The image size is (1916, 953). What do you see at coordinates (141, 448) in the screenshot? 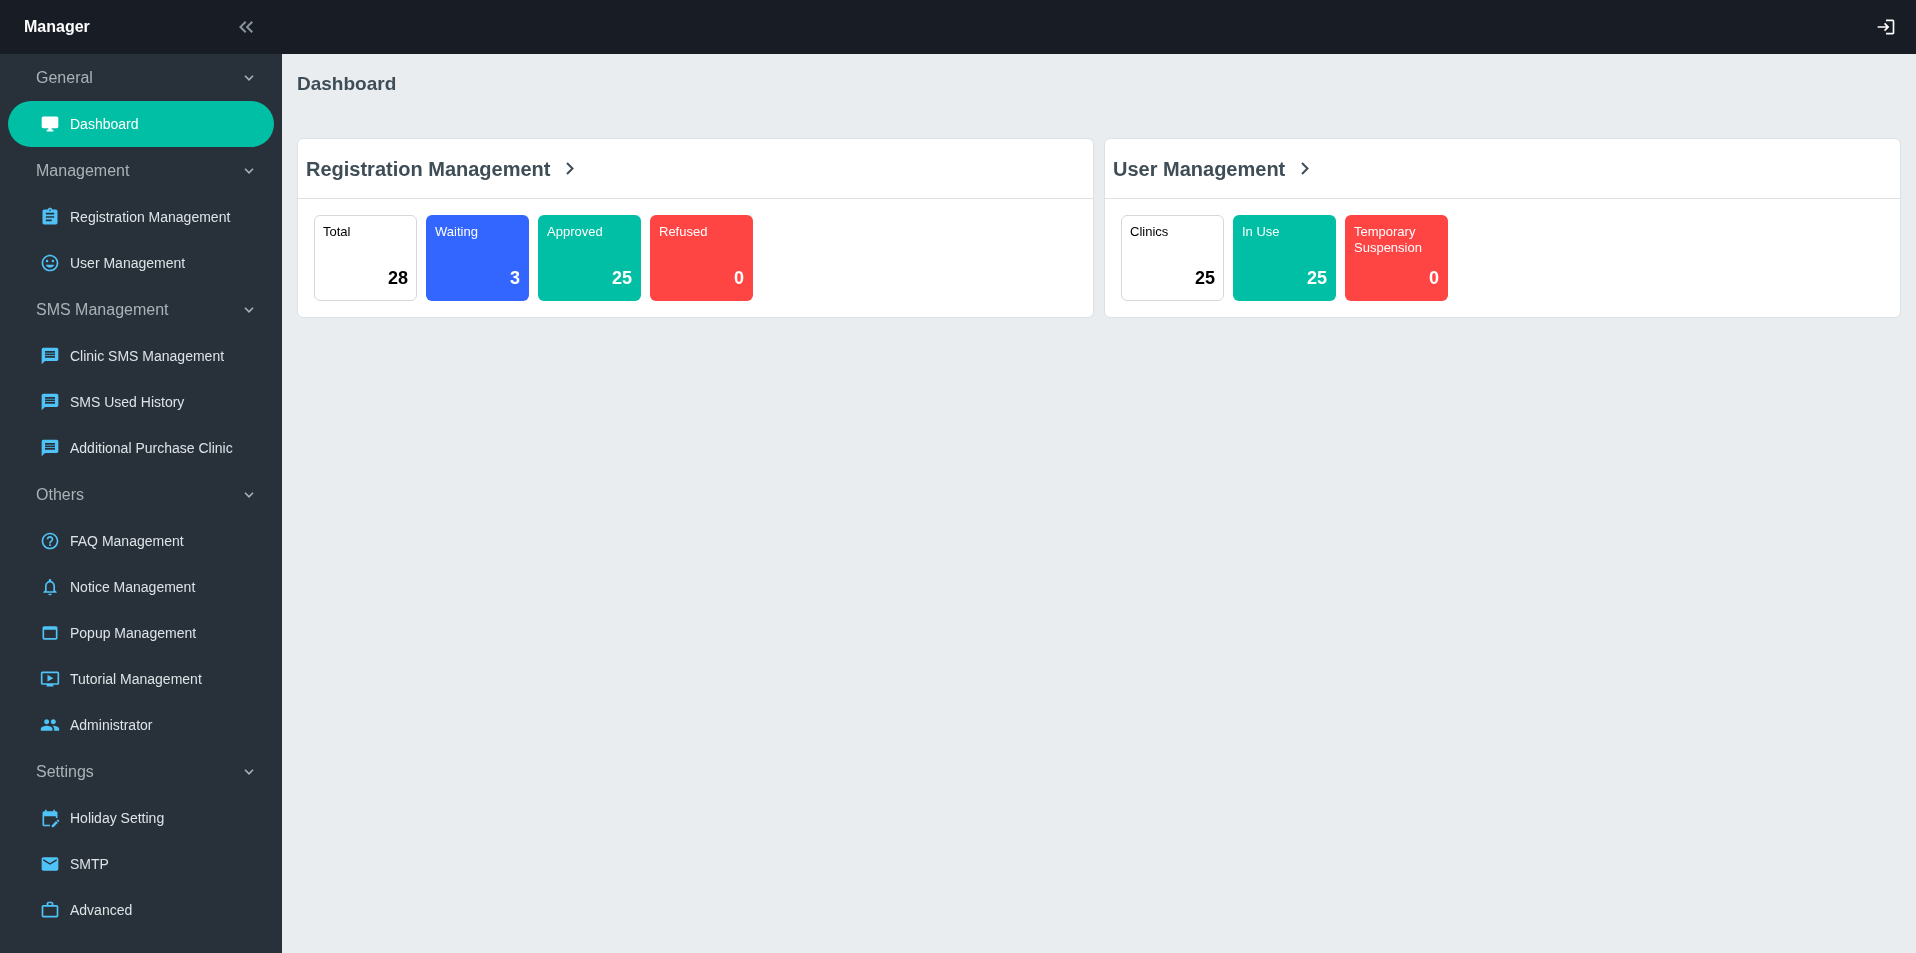
I see `sidebar-item: Additional Purchase Clinic` at bounding box center [141, 448].